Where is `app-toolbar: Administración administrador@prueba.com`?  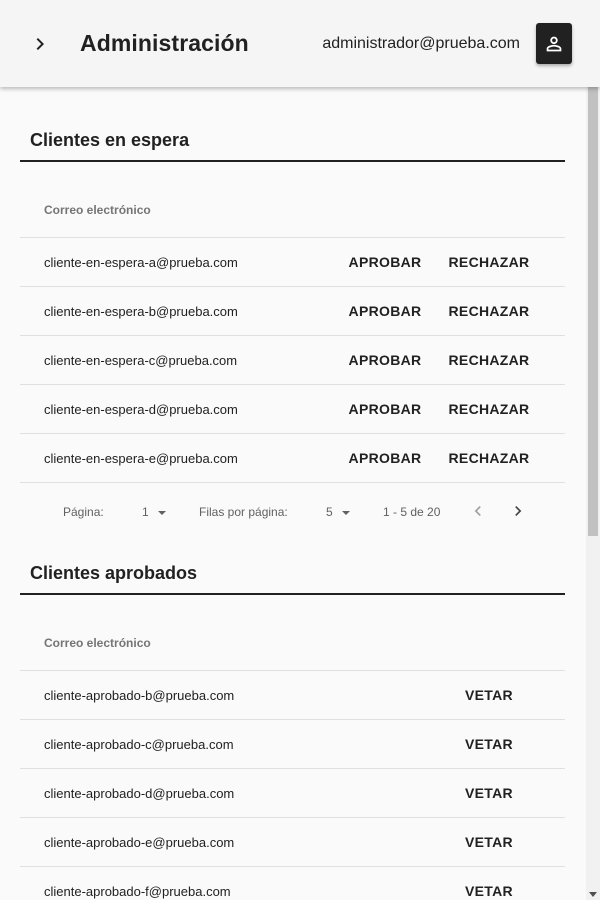 app-toolbar: Administración administrador@prueba.com is located at coordinates (300, 43).